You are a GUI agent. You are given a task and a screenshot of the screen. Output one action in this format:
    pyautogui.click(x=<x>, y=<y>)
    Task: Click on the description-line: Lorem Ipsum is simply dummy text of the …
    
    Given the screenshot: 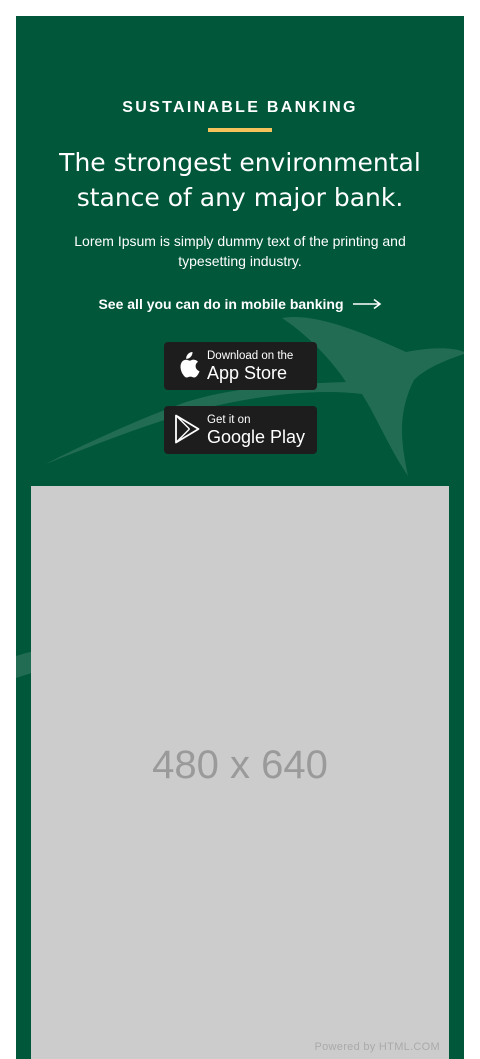 What is the action you would take?
    pyautogui.click(x=240, y=241)
    